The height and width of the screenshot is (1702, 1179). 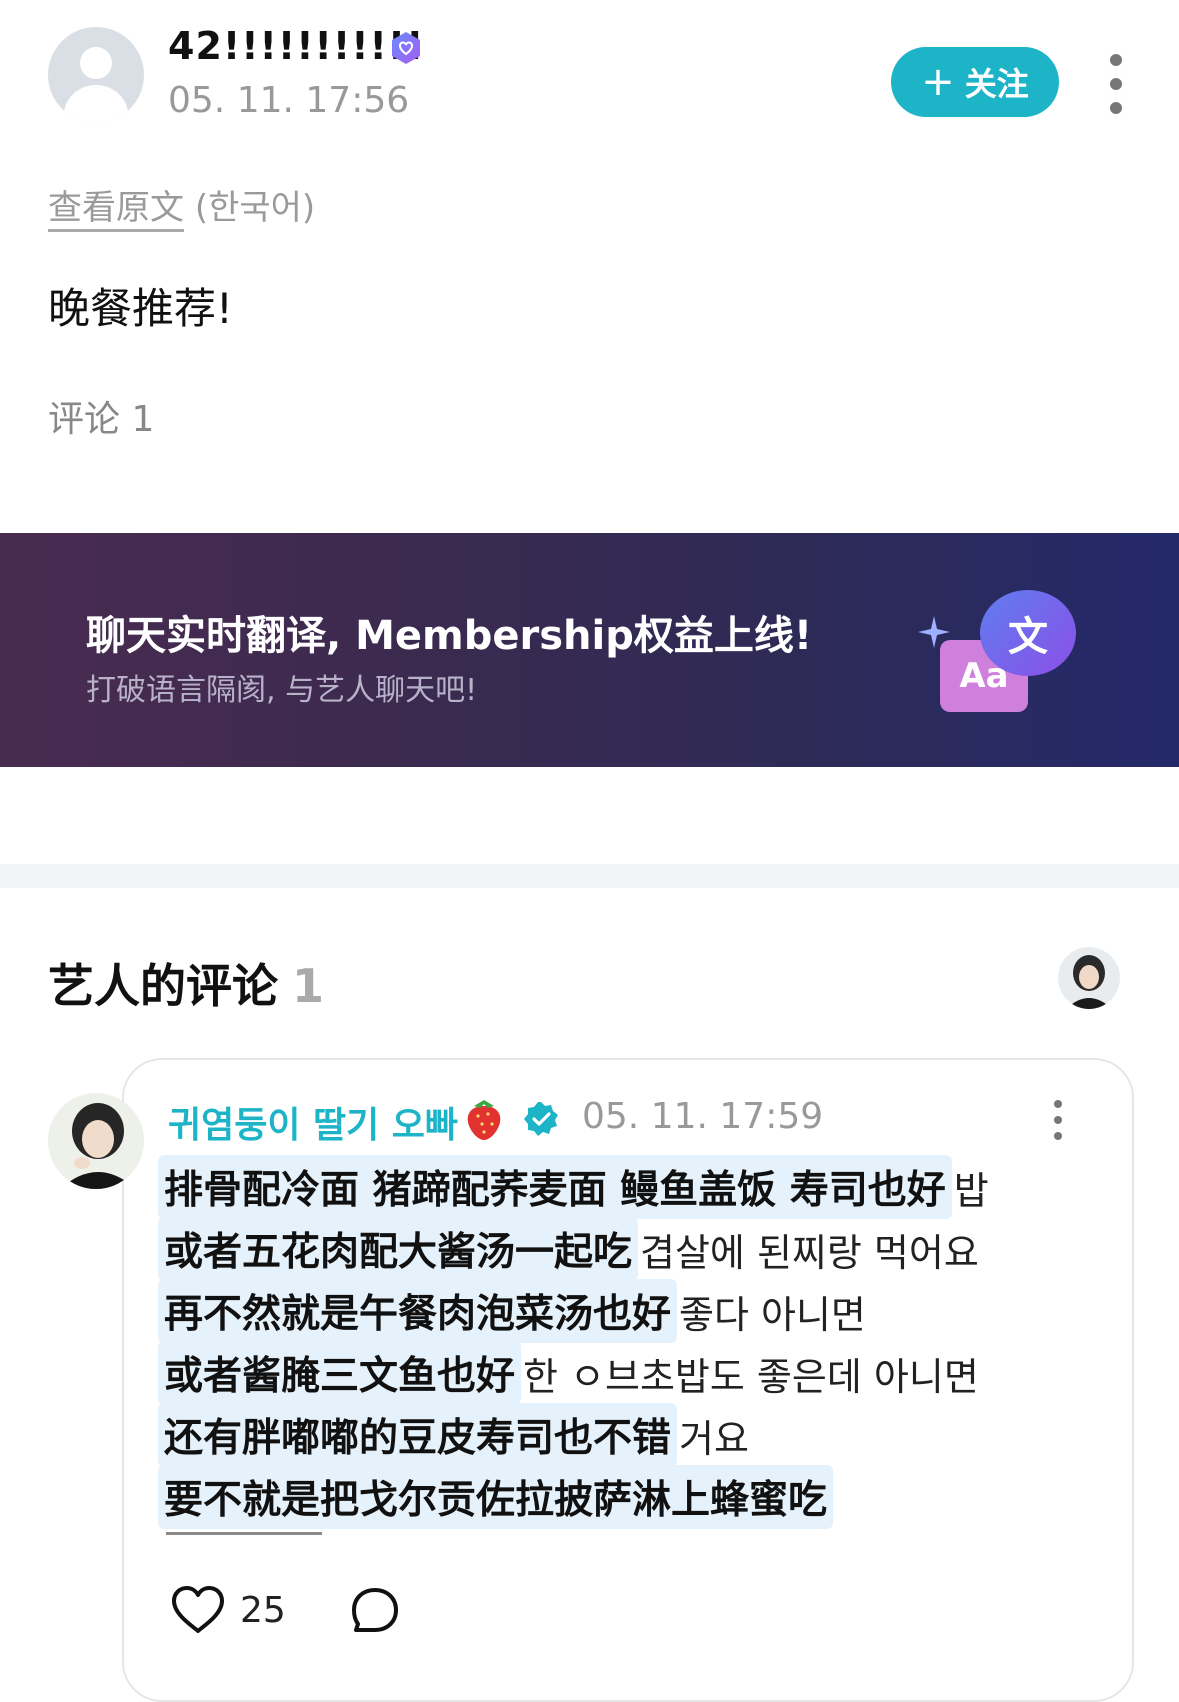 I want to click on artist-verified-icon, so click(x=541, y=1119).